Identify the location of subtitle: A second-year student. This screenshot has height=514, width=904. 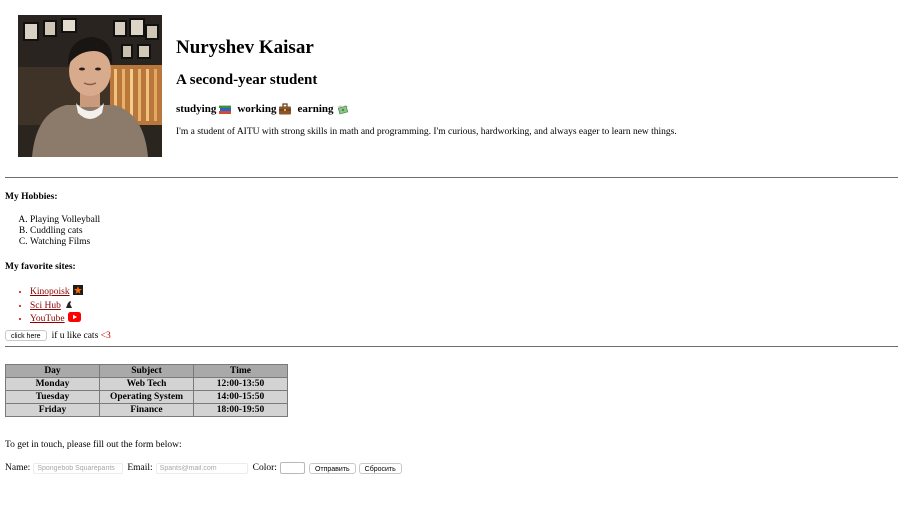
(247, 80).